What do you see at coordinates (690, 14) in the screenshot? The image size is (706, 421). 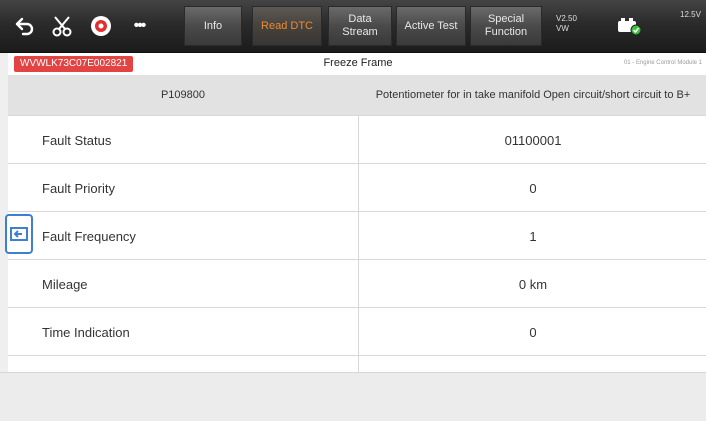 I see `battery-voltage: 12.5V` at bounding box center [690, 14].